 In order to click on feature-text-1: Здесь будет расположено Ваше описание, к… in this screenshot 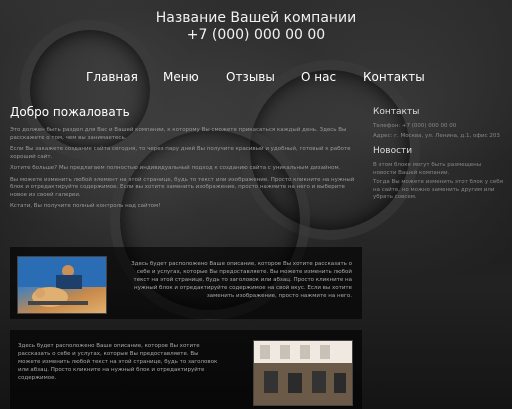, I will do `click(241, 280)`.